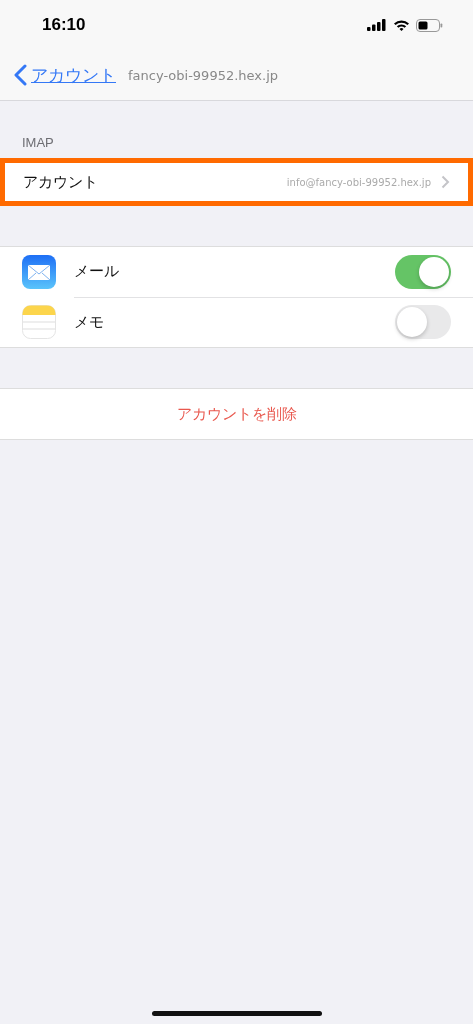 This screenshot has height=1024, width=473. Describe the element at coordinates (401, 25) in the screenshot. I see `wifi-icon` at that location.